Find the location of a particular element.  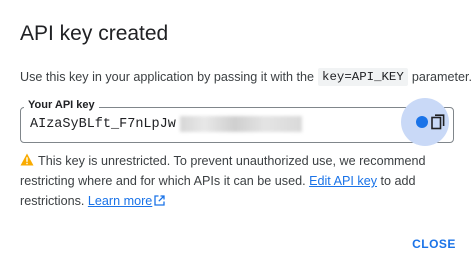

code-param: key=API_KEY is located at coordinates (363, 77).